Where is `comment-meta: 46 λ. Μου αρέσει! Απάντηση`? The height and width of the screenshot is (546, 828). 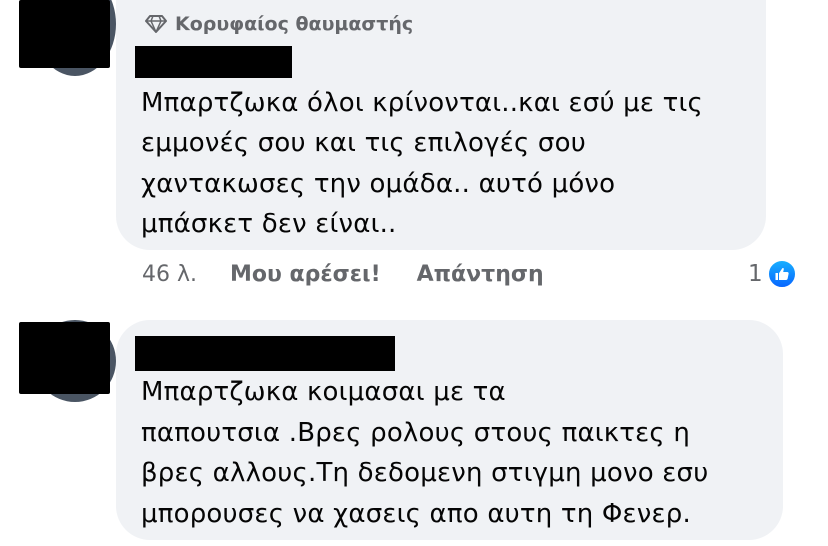 comment-meta: 46 λ. Μου αρέσει! Απάντηση is located at coordinates (343, 274).